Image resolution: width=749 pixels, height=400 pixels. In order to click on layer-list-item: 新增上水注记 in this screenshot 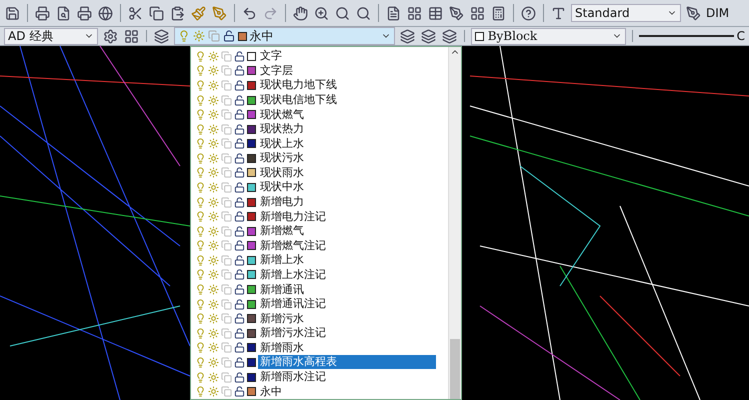, I will do `click(319, 275)`.